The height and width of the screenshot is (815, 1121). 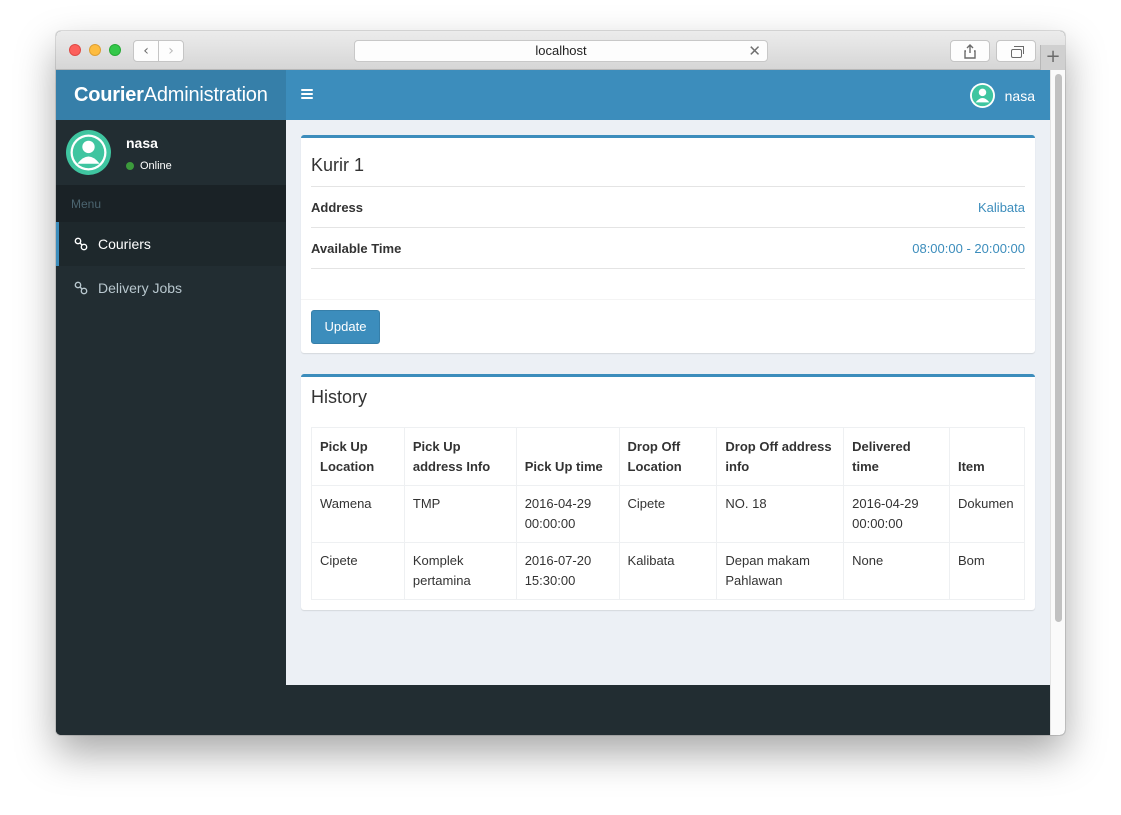 What do you see at coordinates (339, 397) in the screenshot?
I see `history-title: History` at bounding box center [339, 397].